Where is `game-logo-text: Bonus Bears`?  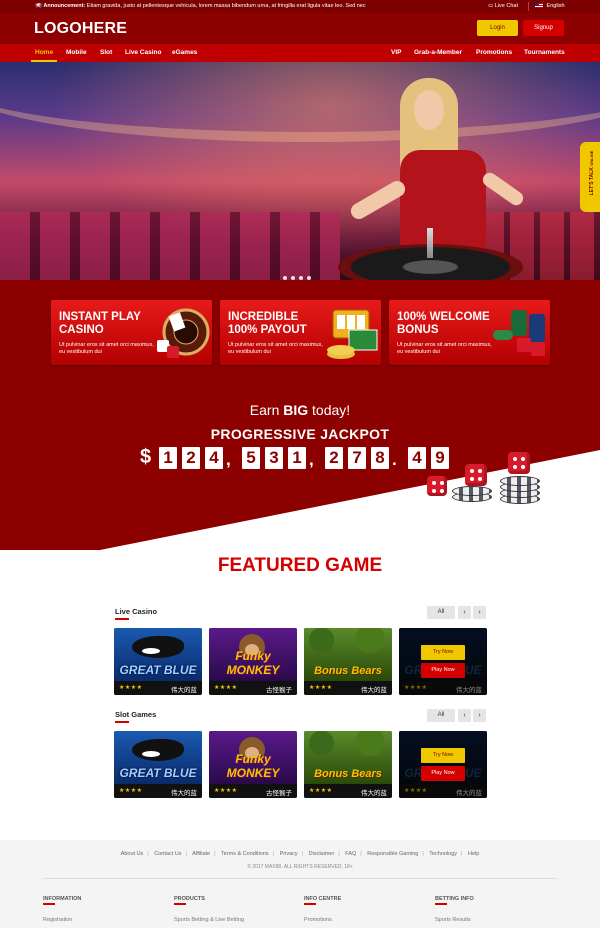 game-logo-text: Bonus Bears is located at coordinates (348, 671).